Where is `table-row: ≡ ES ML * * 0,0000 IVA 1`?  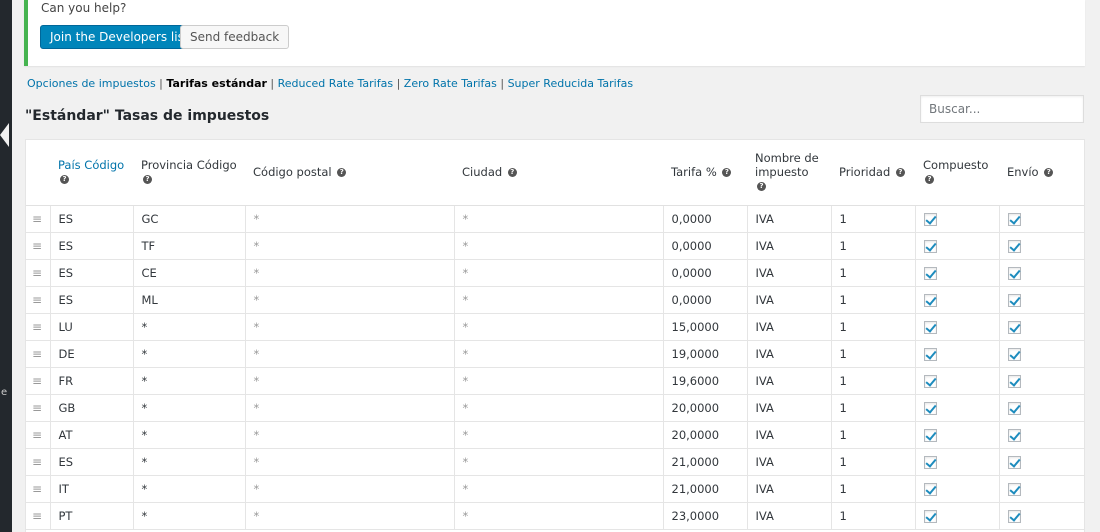 table-row: ≡ ES ML * * 0,0000 IVA 1 is located at coordinates (555, 300).